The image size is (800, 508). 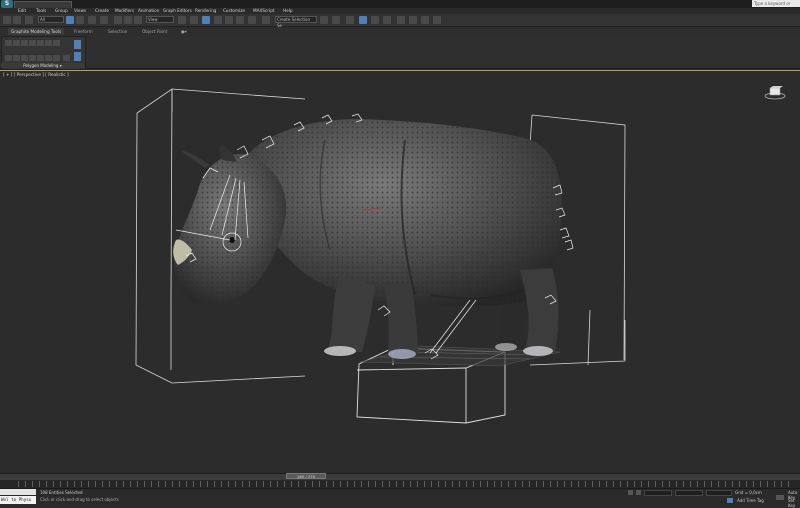 What do you see at coordinates (56, 43) in the screenshot?
I see `preview-selection-icon` at bounding box center [56, 43].